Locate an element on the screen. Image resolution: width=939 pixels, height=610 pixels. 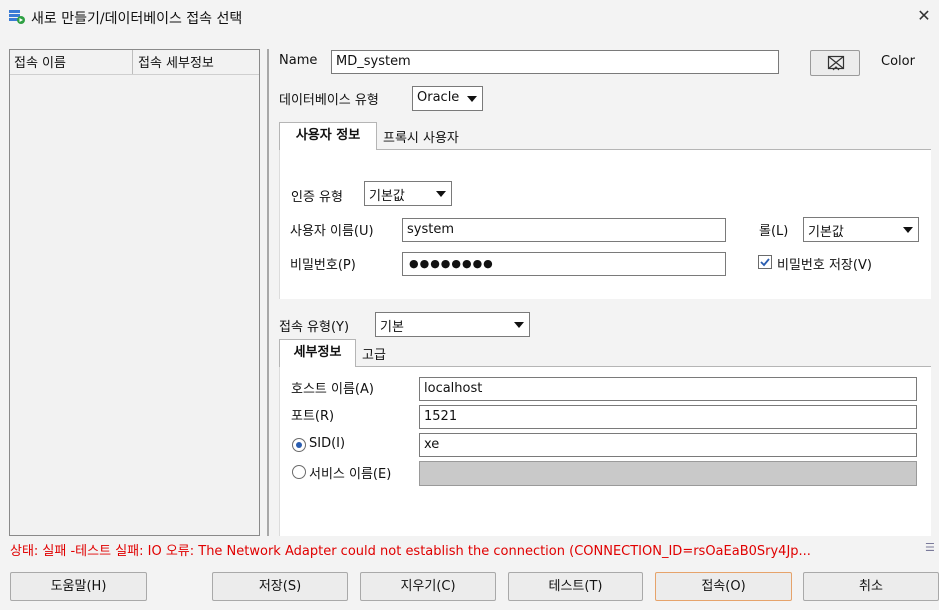
port-label: 포트(R) is located at coordinates (313, 416).